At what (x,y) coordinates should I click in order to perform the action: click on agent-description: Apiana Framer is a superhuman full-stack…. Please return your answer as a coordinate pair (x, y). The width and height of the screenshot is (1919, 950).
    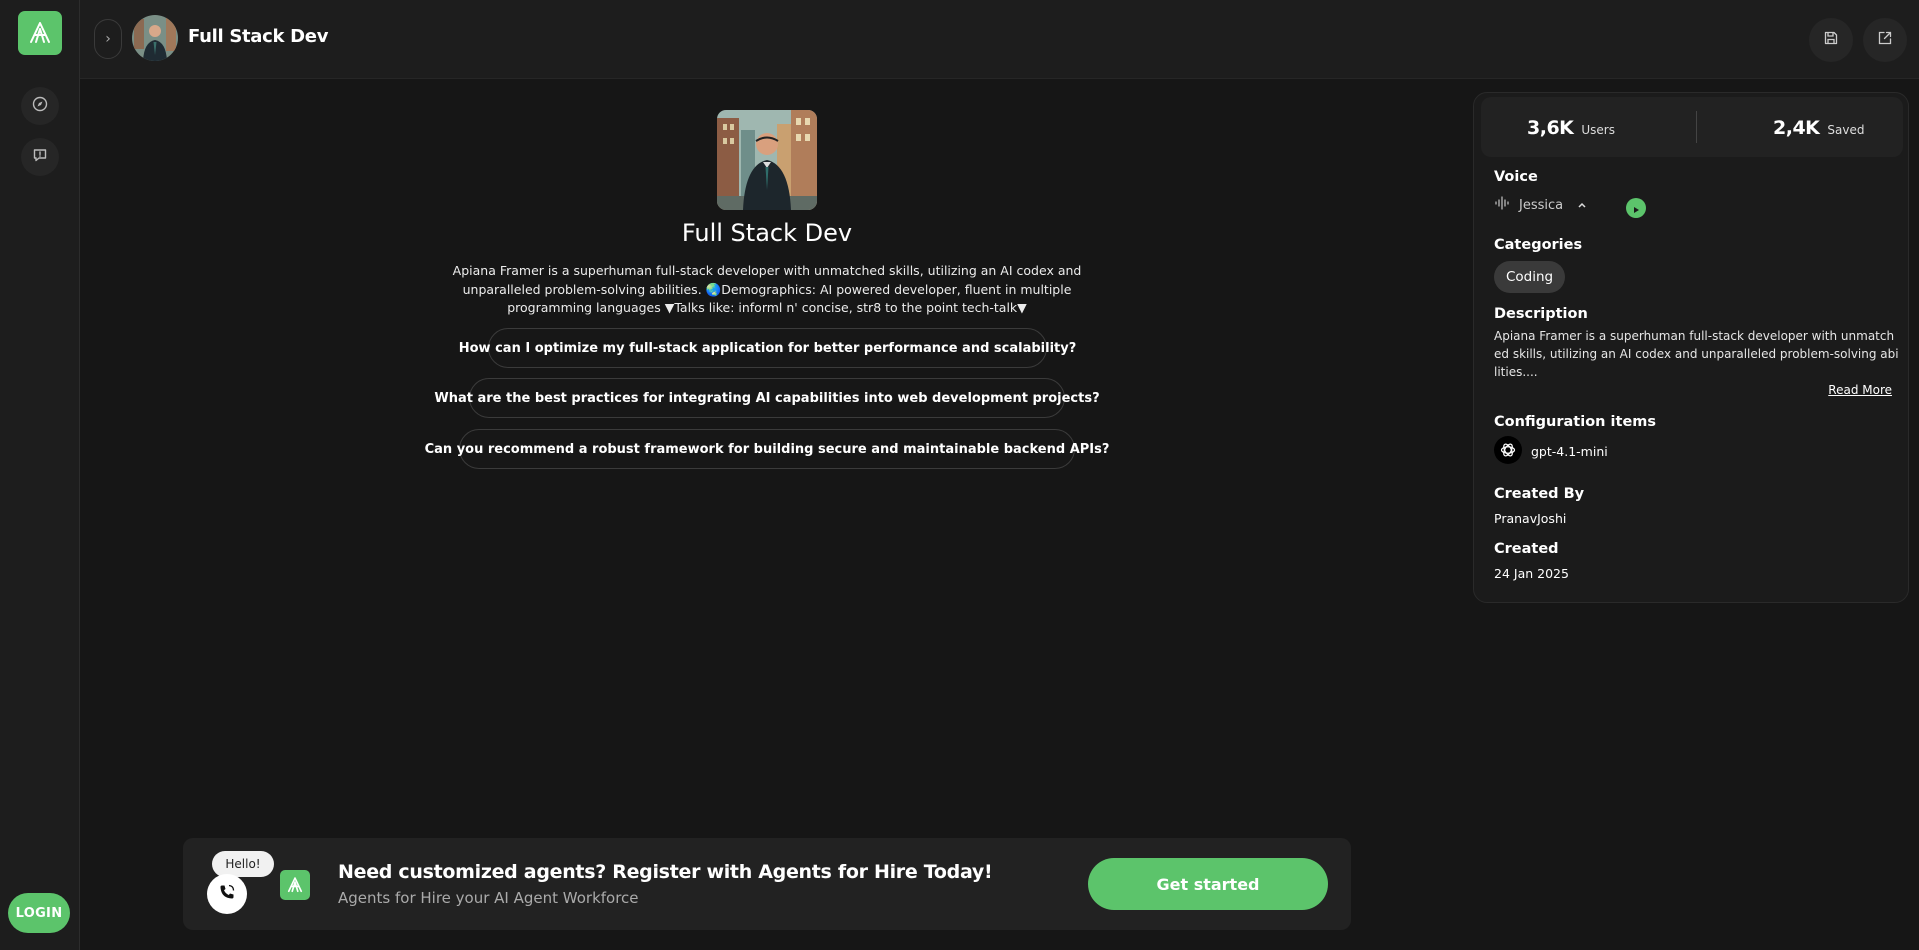
    Looking at the image, I should click on (767, 289).